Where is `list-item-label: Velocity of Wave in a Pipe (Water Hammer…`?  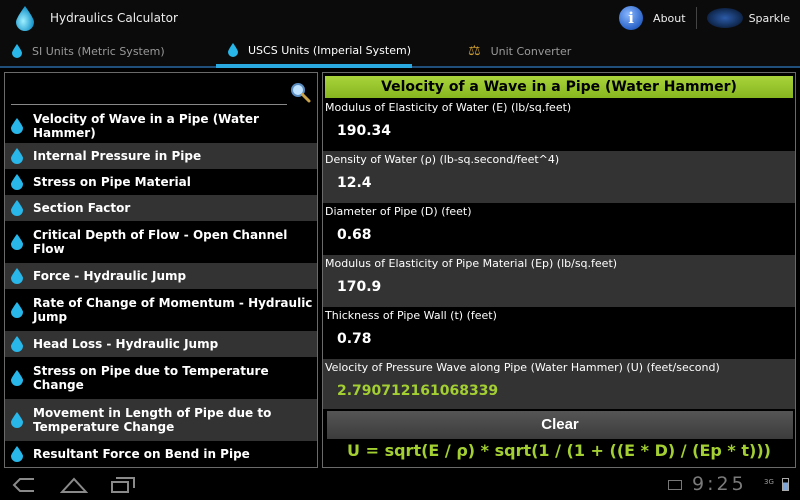 list-item-label: Velocity of Wave in a Pipe (Water Hammer… is located at coordinates (146, 126).